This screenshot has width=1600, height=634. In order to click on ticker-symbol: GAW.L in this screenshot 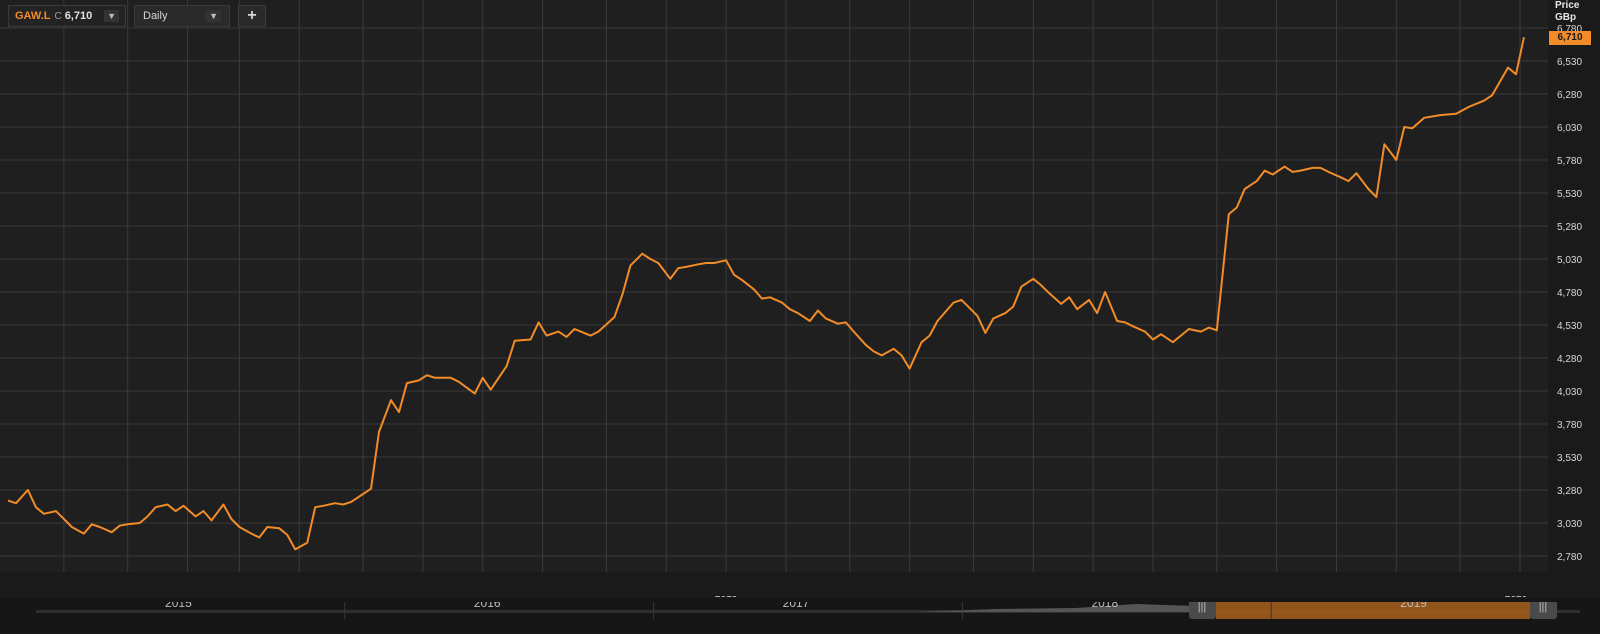, I will do `click(33, 16)`.